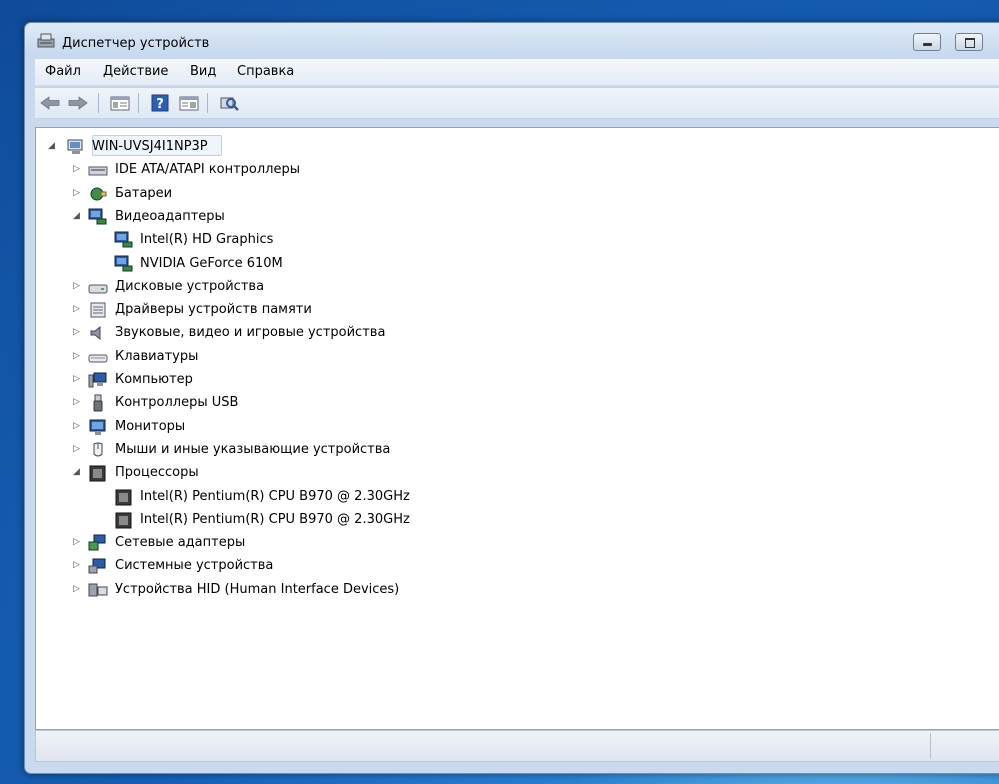 This screenshot has width=999, height=784. I want to click on scan-hardware-icon, so click(229, 103).